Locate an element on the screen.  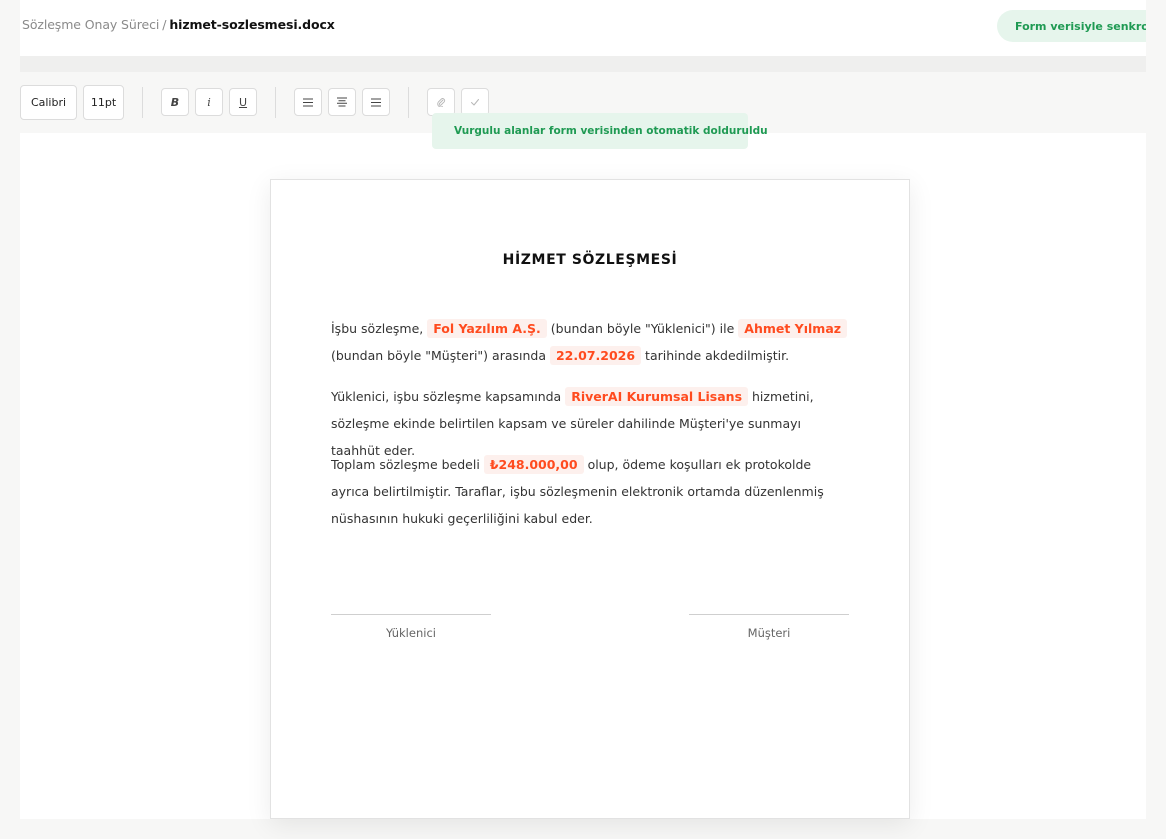
sync-status-label: Form verisiyle senkron is located at coordinates (1080, 26).